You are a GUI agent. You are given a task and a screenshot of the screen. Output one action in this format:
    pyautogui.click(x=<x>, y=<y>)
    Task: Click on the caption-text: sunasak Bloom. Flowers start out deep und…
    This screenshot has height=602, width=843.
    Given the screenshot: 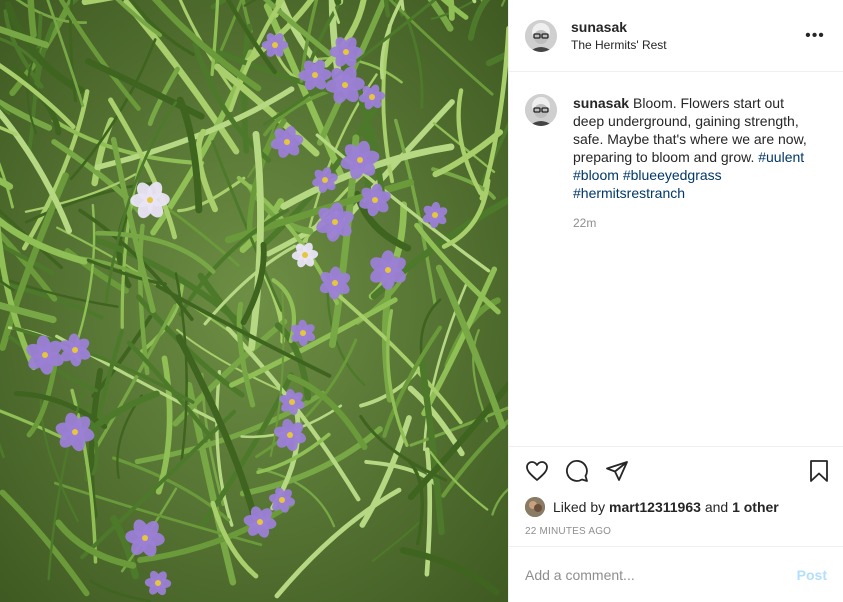 What is the action you would take?
    pyautogui.click(x=695, y=148)
    